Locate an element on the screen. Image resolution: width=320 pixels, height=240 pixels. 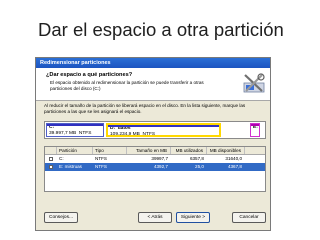
resize-partition-icon is located at coordinates (254, 83).